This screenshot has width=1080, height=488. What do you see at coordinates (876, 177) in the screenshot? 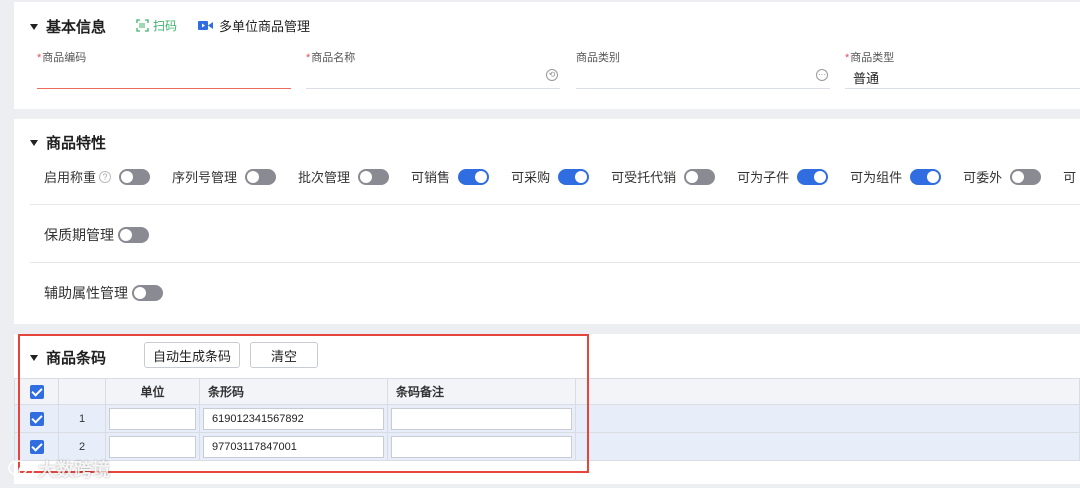
I see `toggle-label: 可为组件` at bounding box center [876, 177].